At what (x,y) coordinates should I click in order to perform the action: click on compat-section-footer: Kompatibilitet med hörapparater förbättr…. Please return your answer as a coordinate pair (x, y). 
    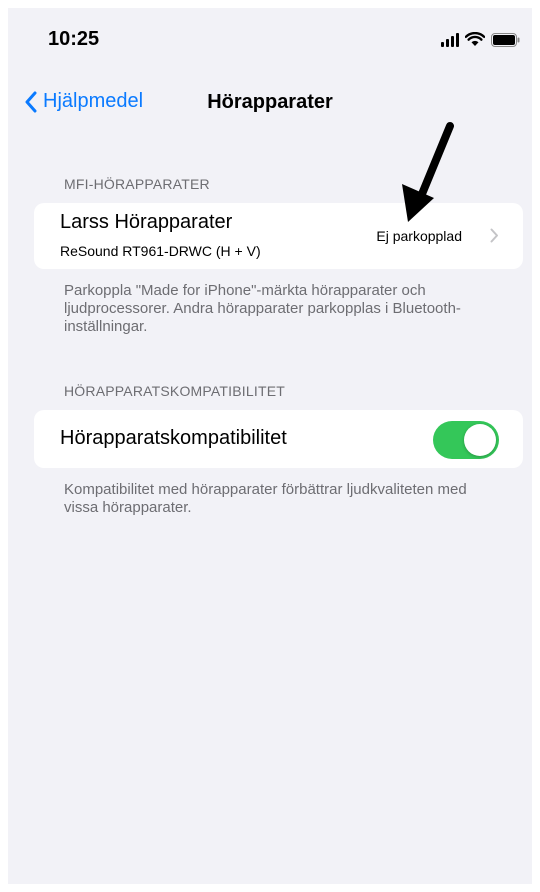
    Looking at the image, I should click on (265, 498).